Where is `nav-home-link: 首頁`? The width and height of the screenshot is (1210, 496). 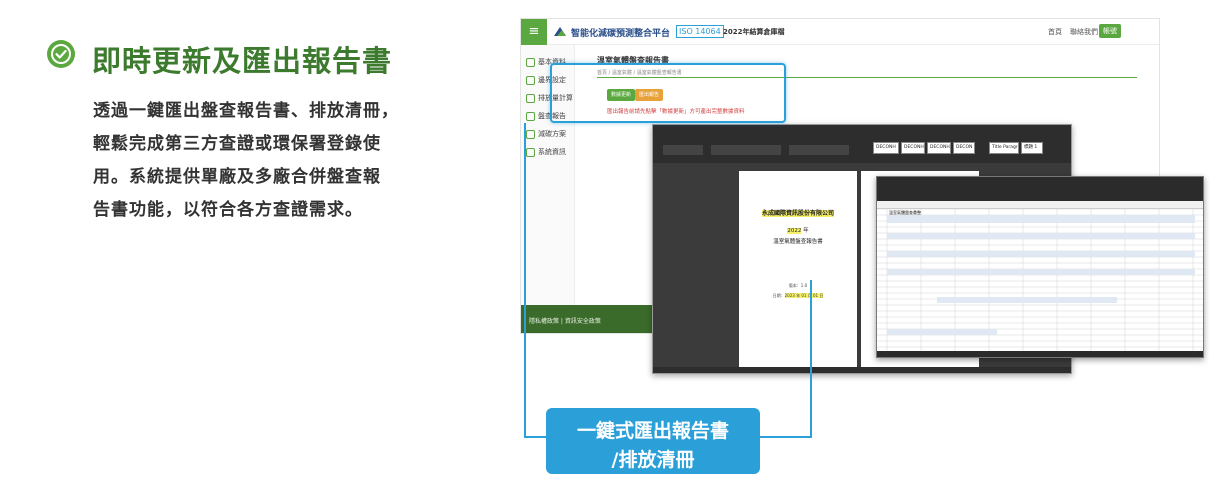 nav-home-link: 首頁 is located at coordinates (1055, 32).